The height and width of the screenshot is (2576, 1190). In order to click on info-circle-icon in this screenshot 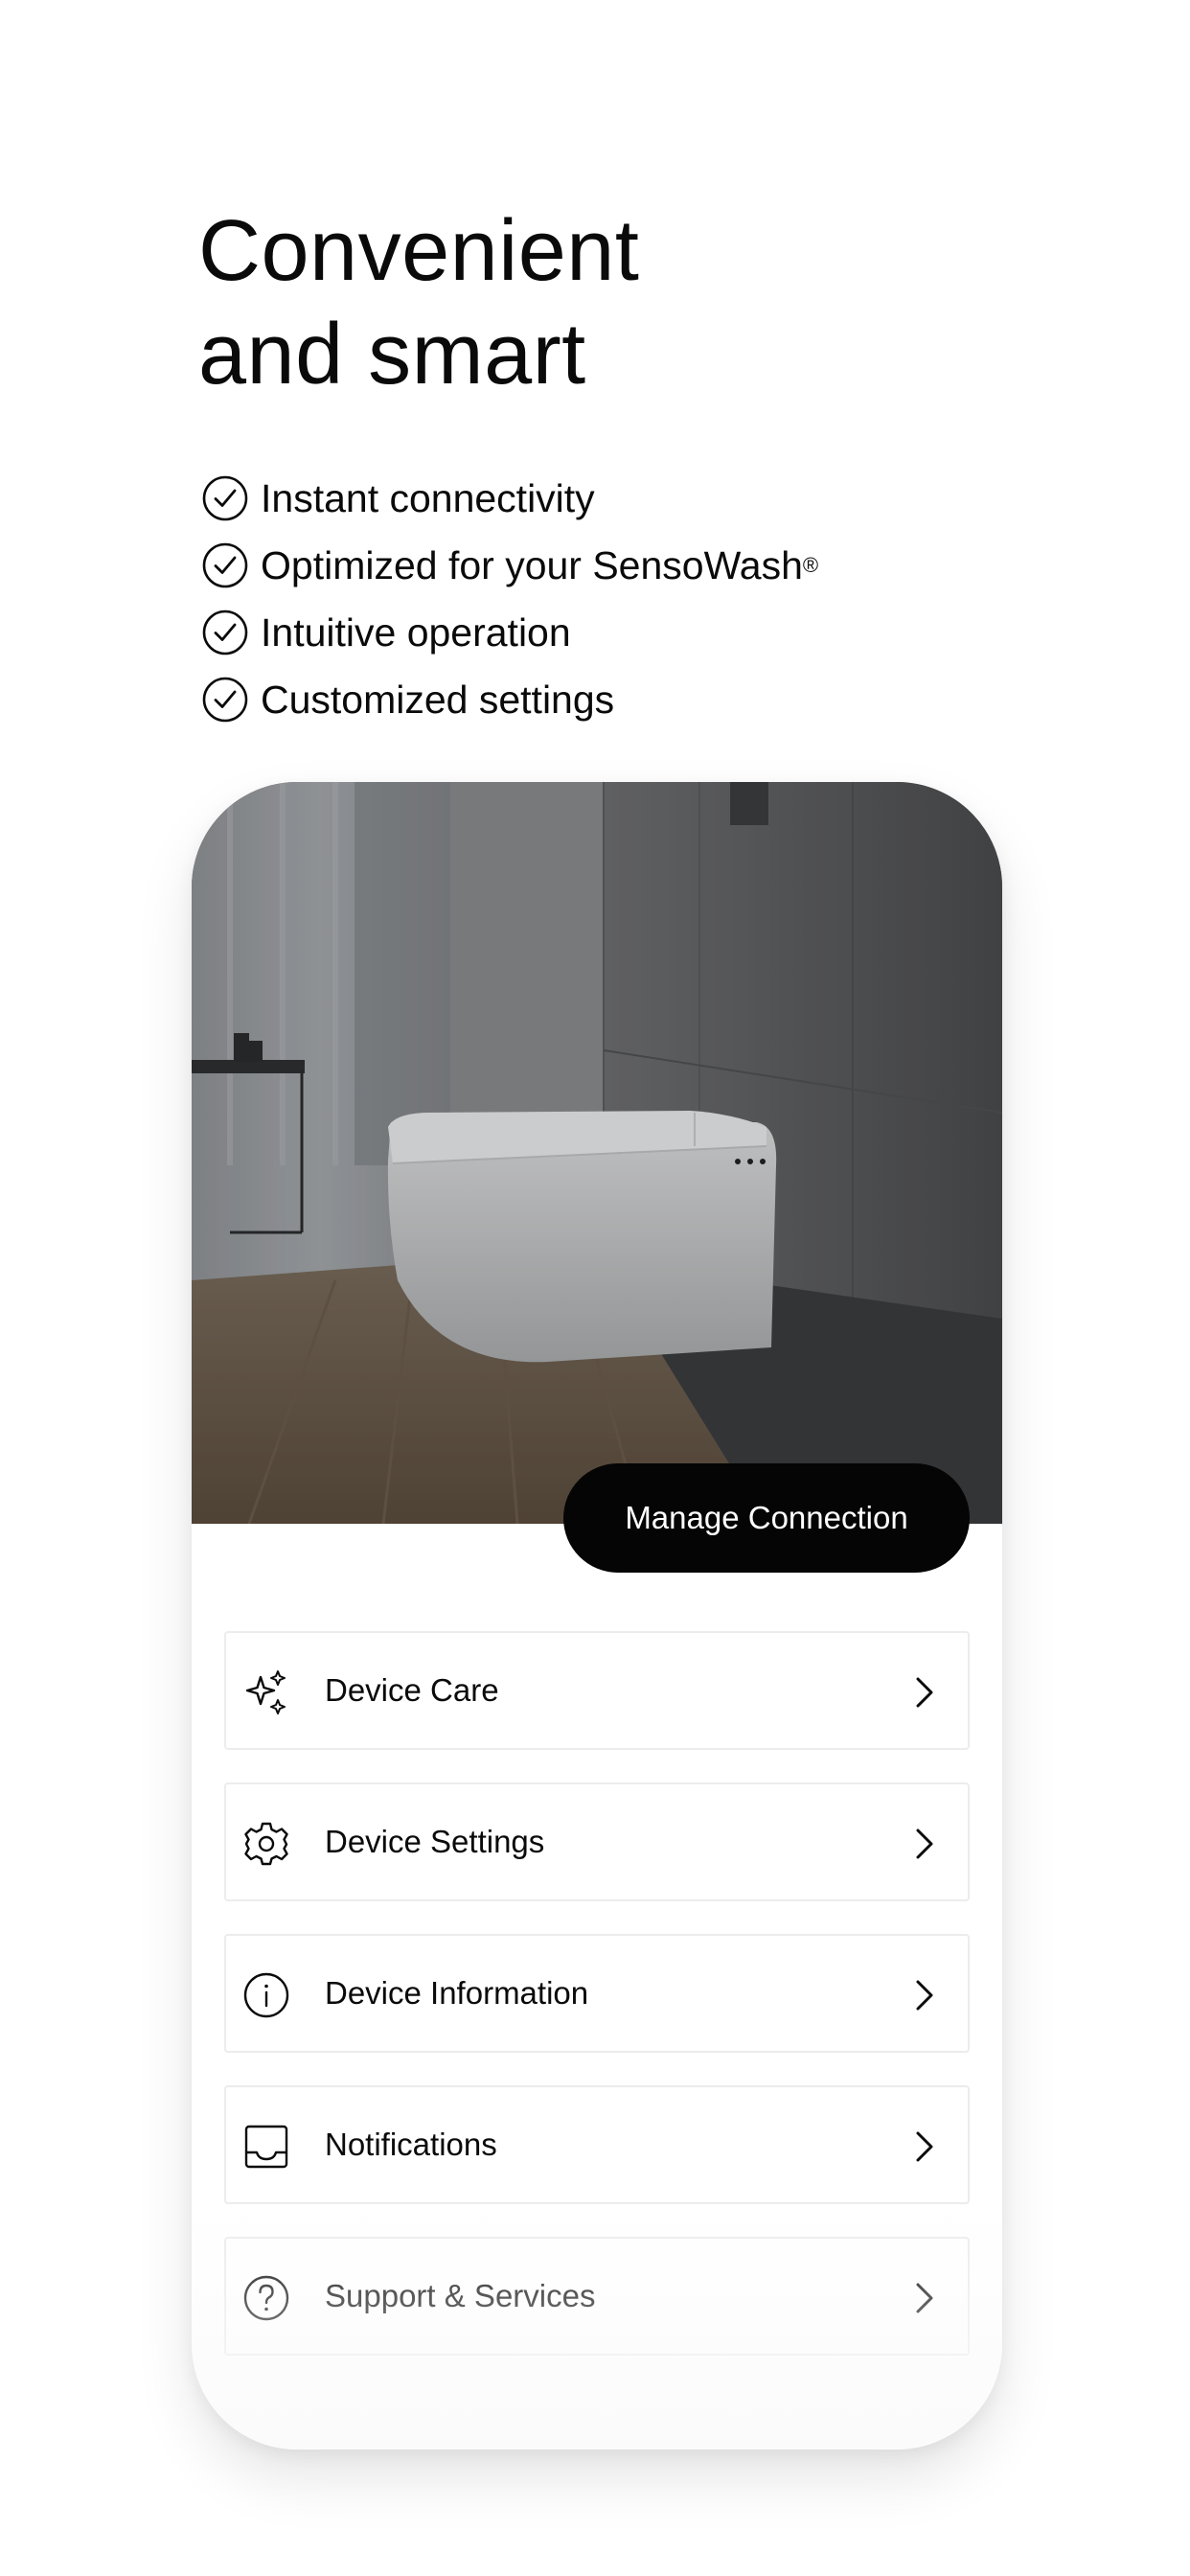, I will do `click(266, 1995)`.